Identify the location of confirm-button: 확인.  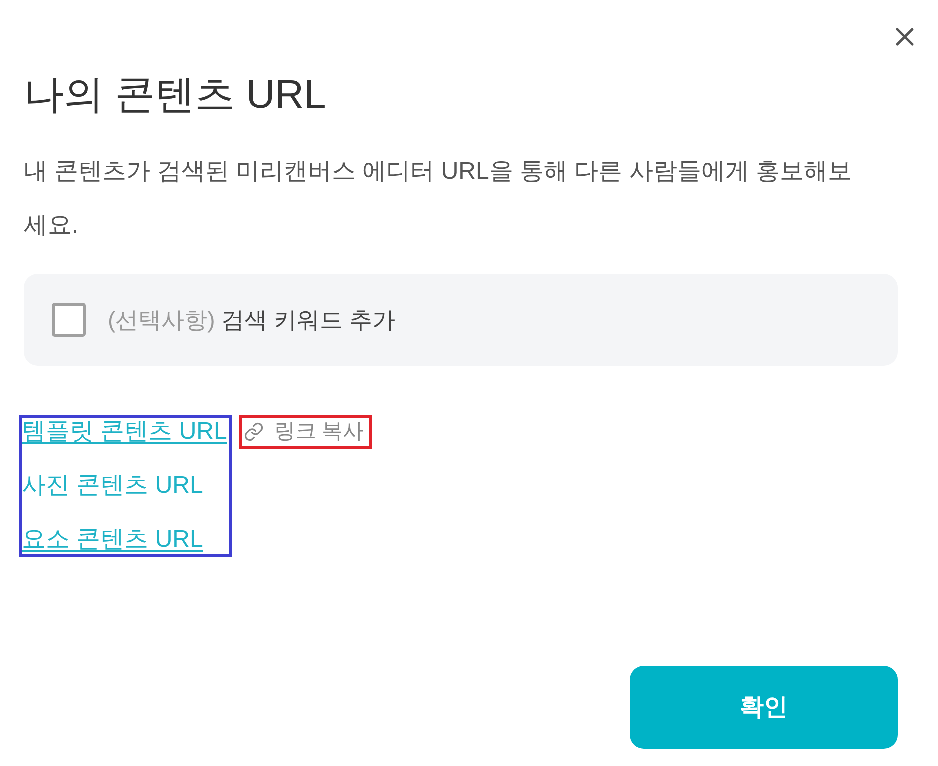
(764, 707).